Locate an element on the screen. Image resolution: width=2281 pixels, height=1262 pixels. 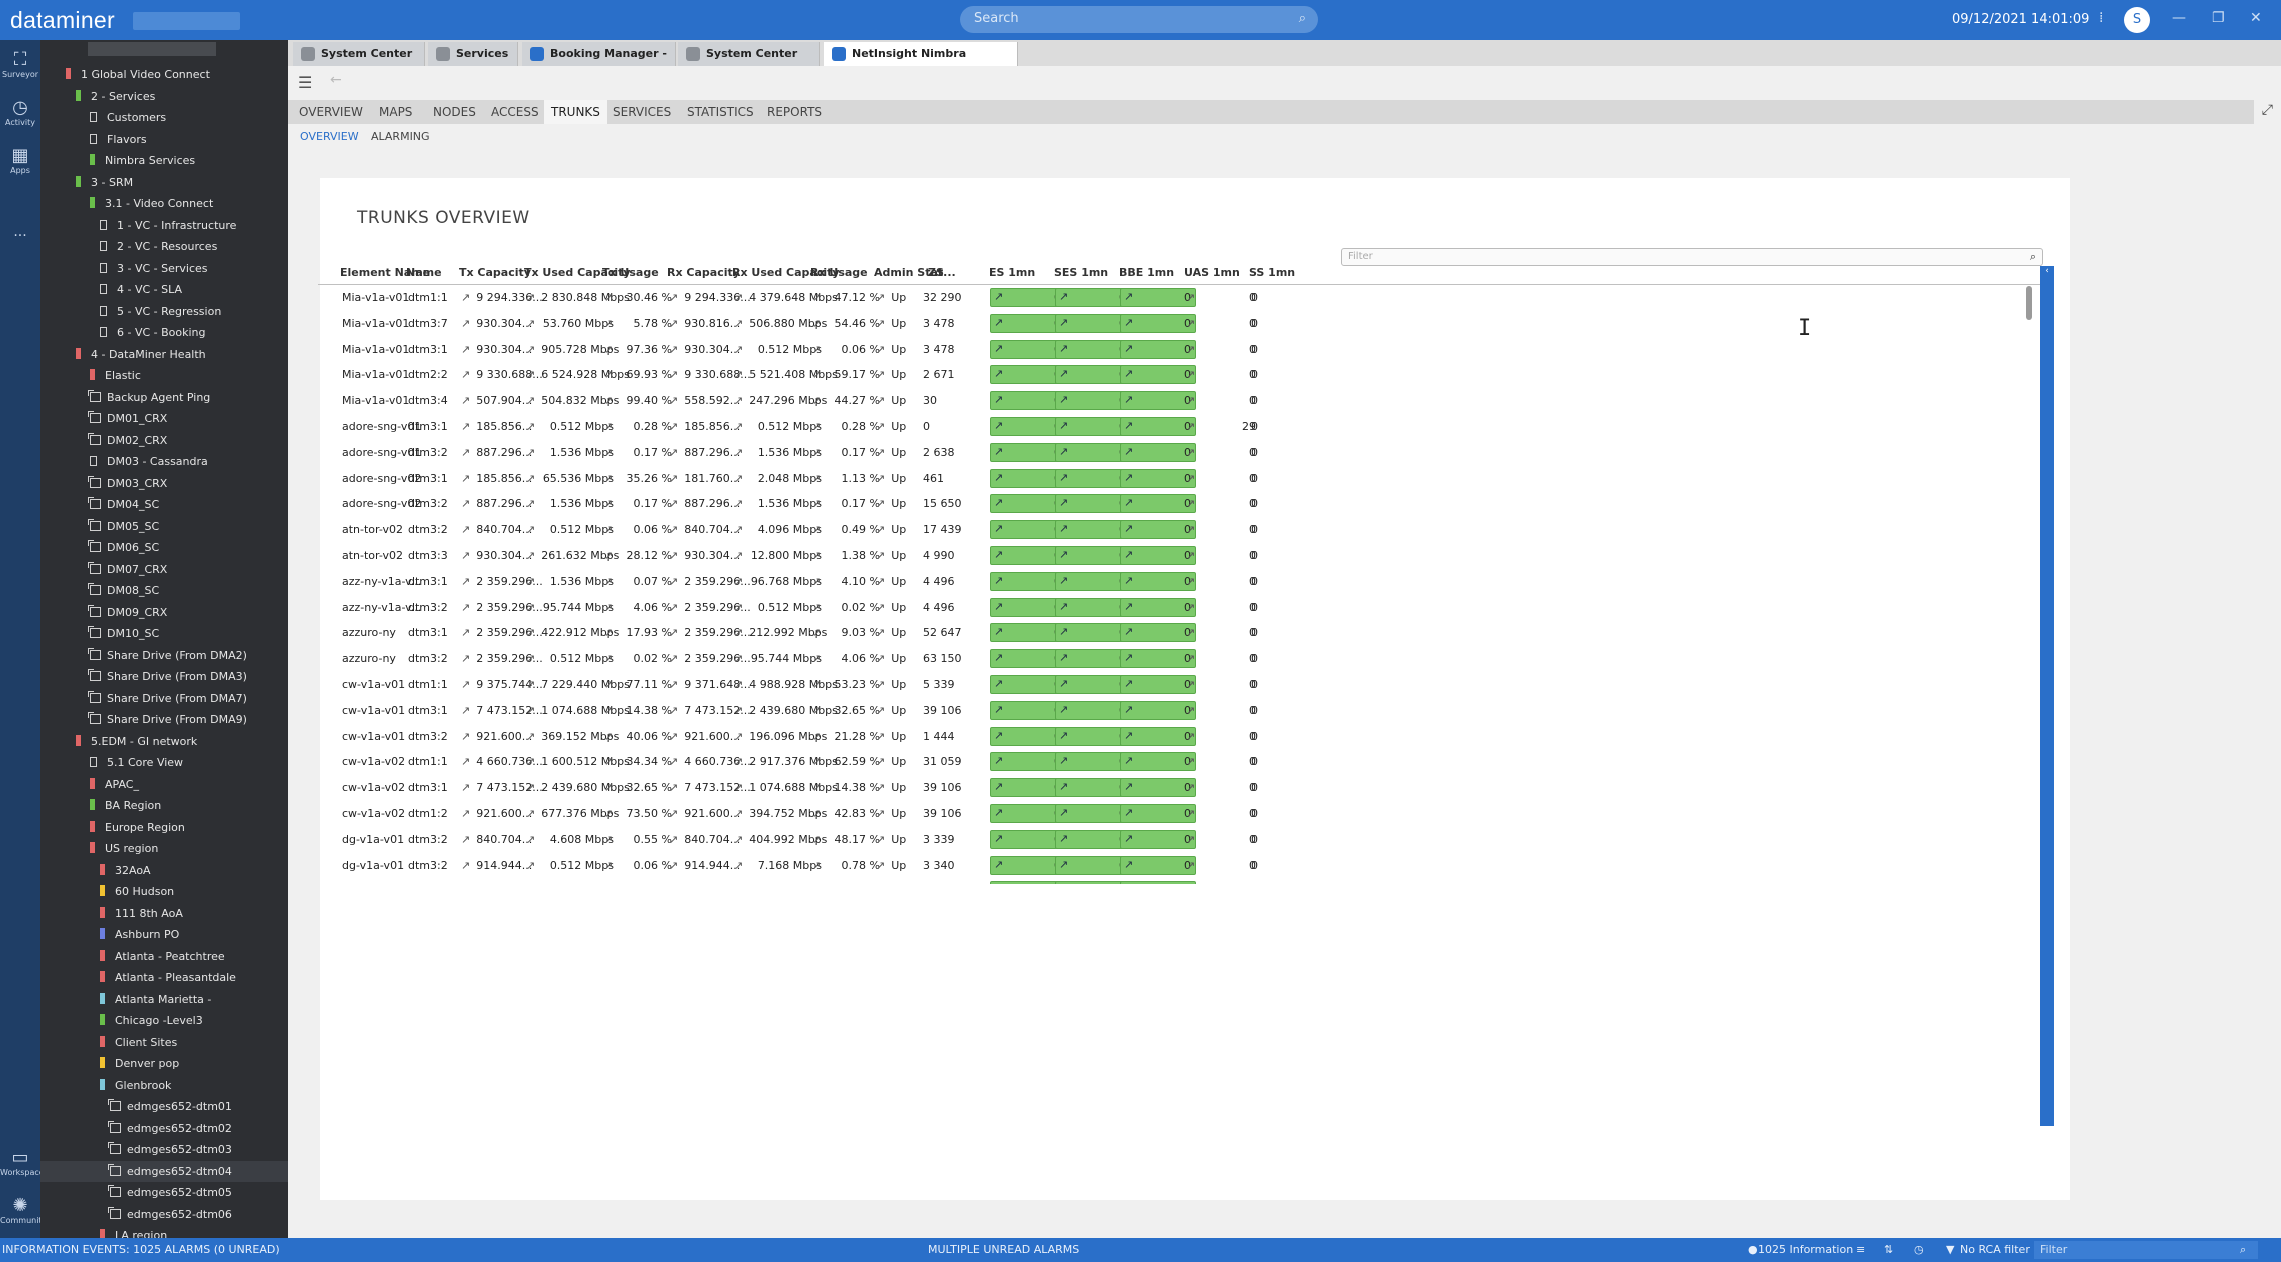
tree-node: edmges652-dtm03 is located at coordinates (164, 1149).